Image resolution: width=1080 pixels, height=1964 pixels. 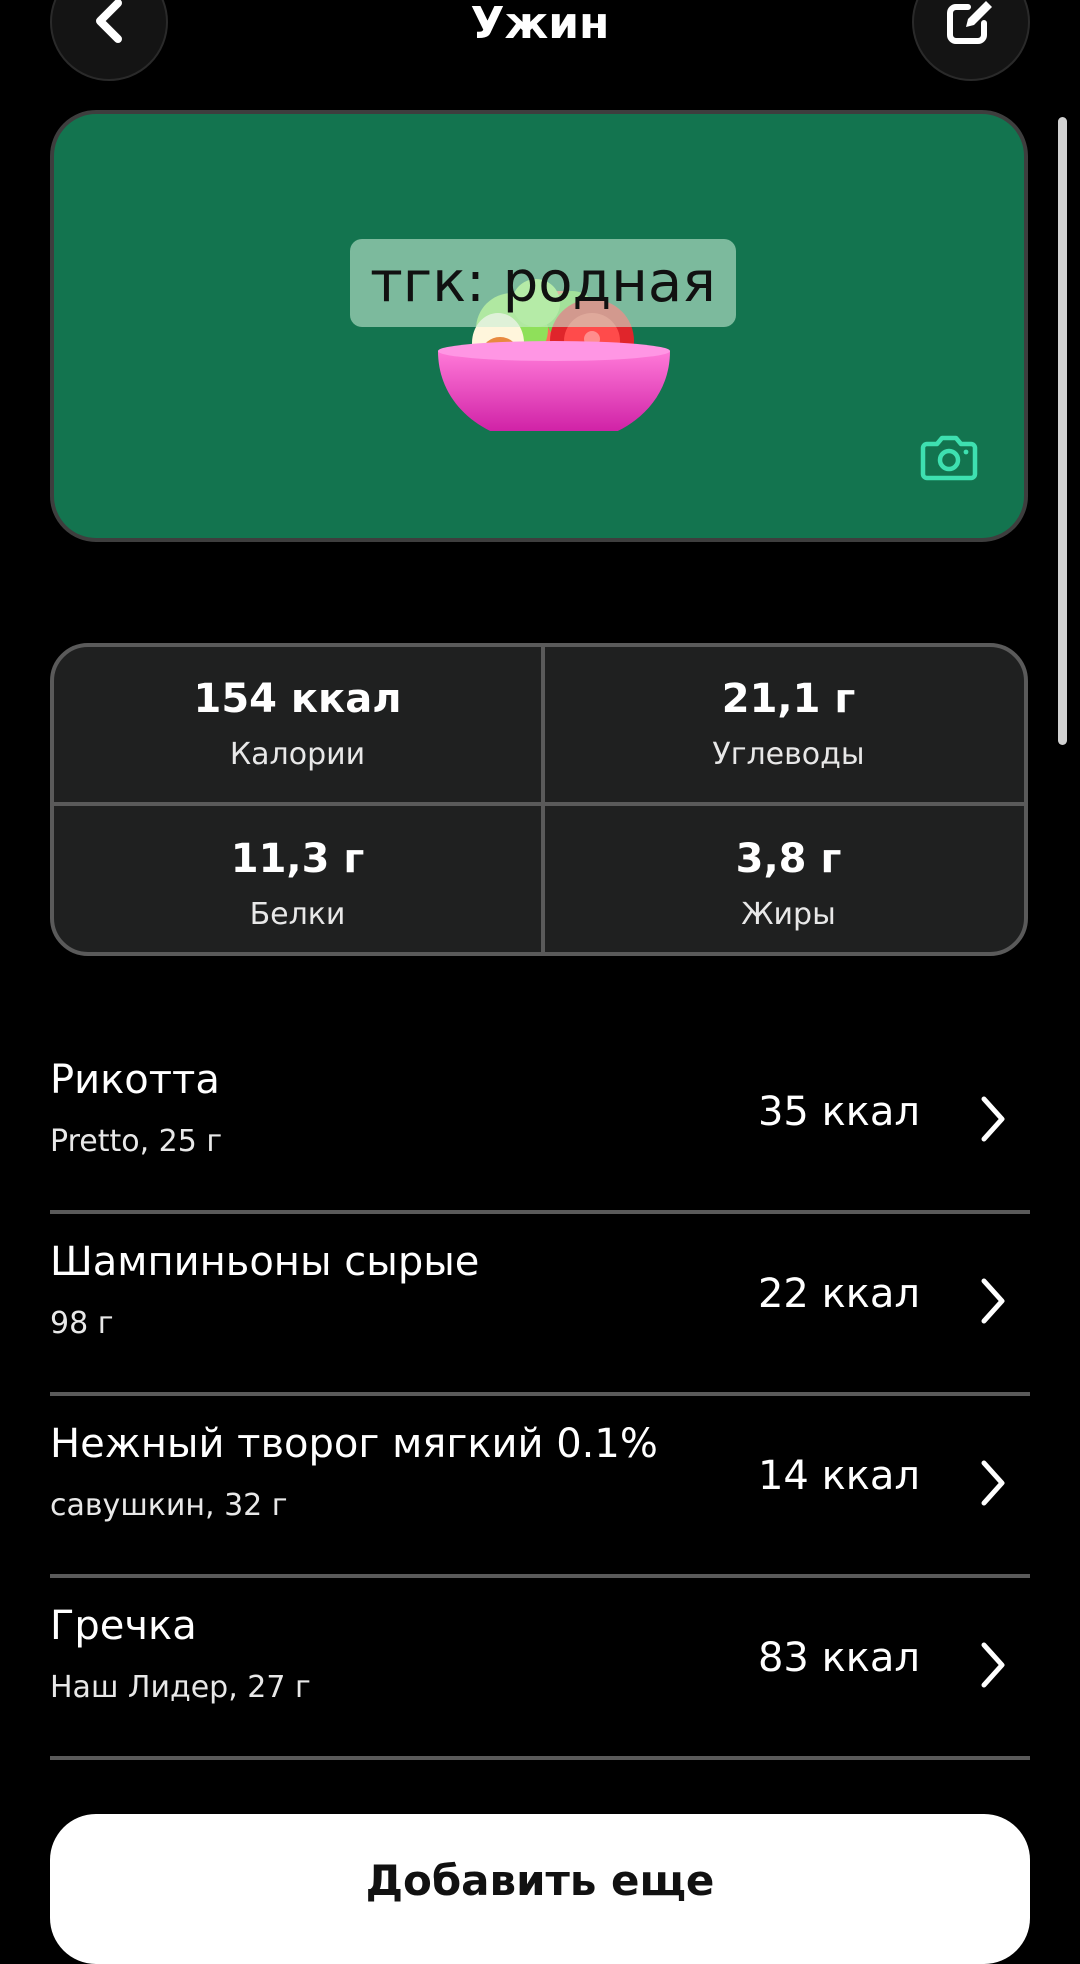 I want to click on add-more-button: Добавить еще, so click(x=540, y=1889).